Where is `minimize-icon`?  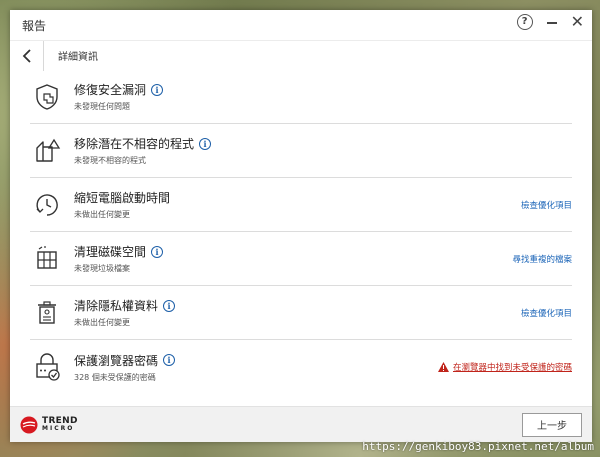
minimize-icon is located at coordinates (552, 22).